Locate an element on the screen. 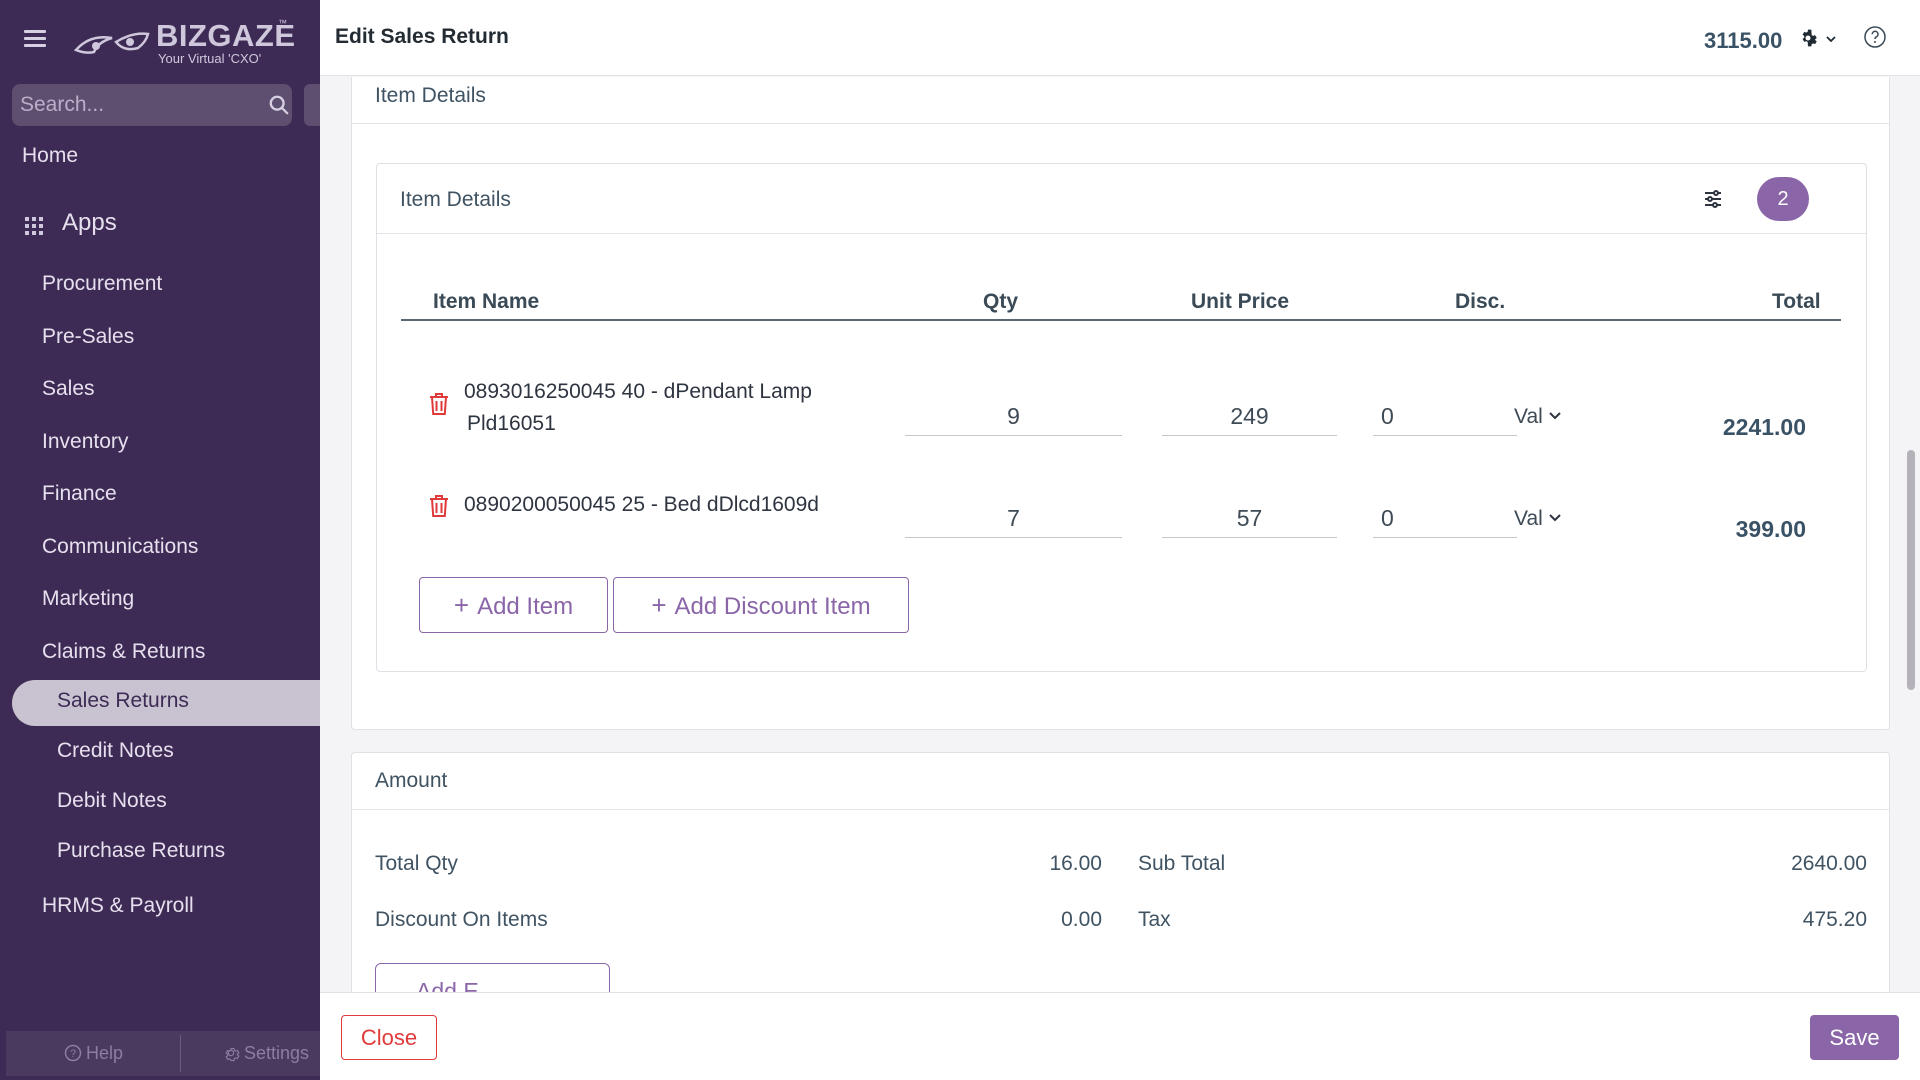  add-discount-item-button: + Add Discount Item is located at coordinates (761, 605).